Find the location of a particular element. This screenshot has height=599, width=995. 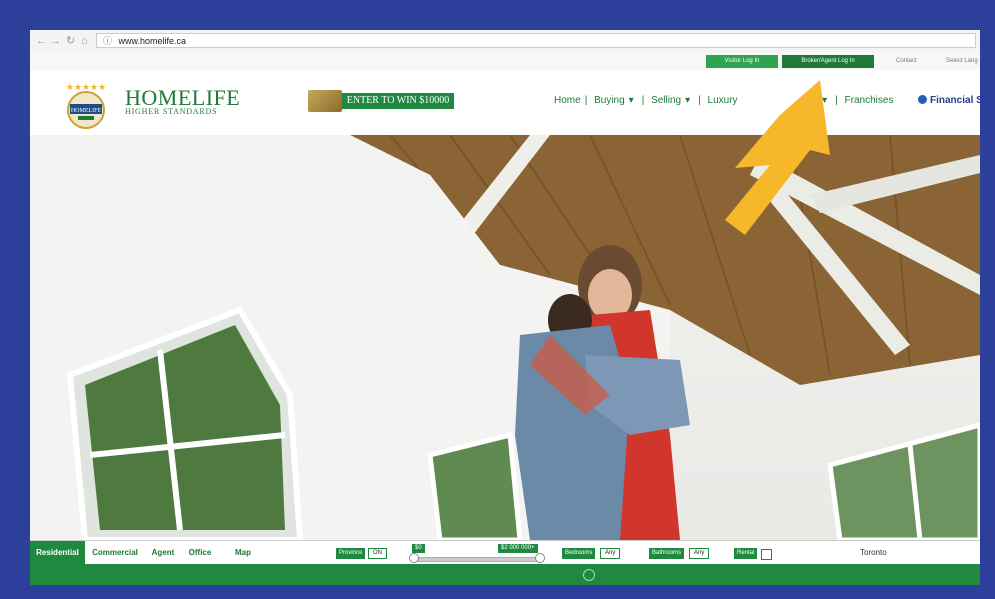

brand-subtitle: HIGHER STANDARDS is located at coordinates (171, 111).